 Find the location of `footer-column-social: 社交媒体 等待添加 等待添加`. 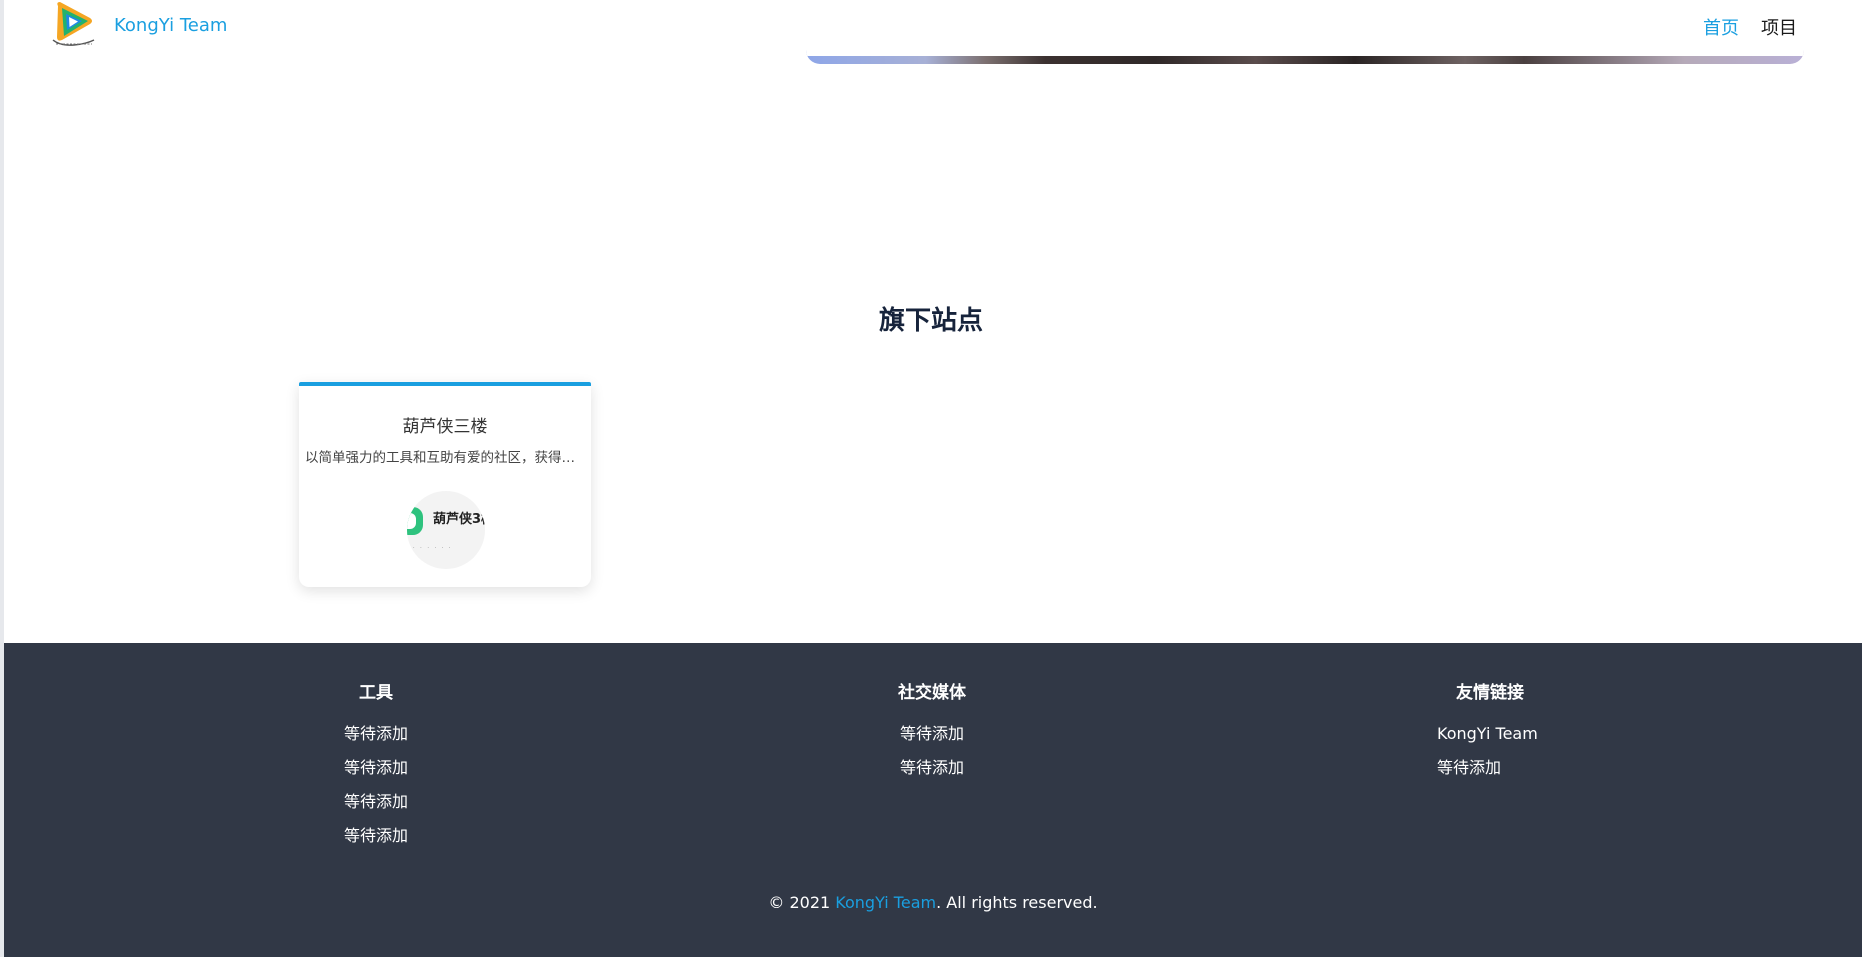

footer-column-social: 社交媒体 等待添加 等待添加 is located at coordinates (932, 731).